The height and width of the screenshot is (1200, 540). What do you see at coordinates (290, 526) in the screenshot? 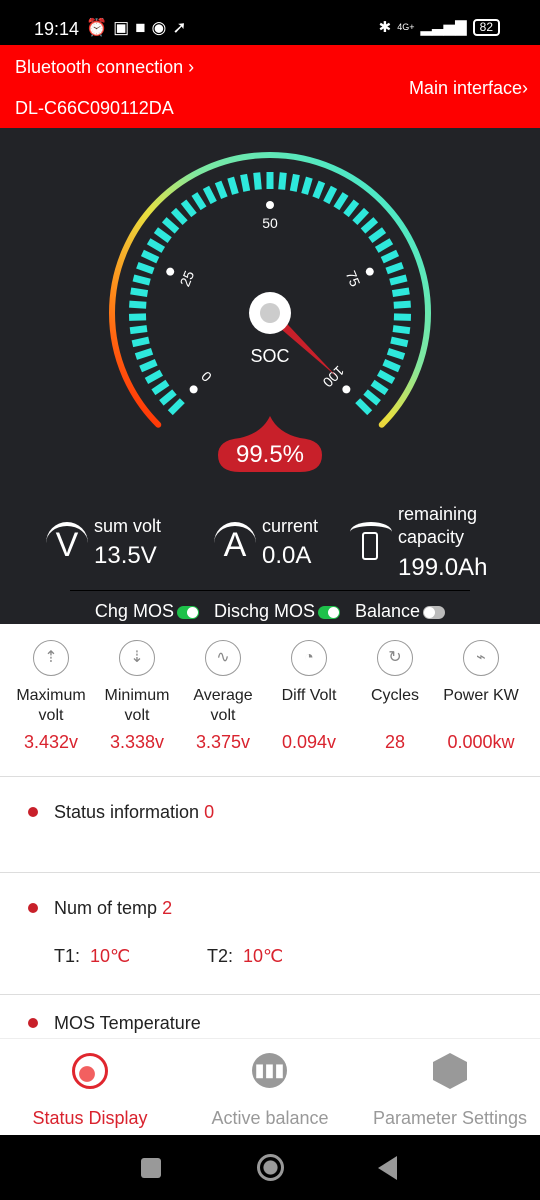
I see `current-label: current` at bounding box center [290, 526].